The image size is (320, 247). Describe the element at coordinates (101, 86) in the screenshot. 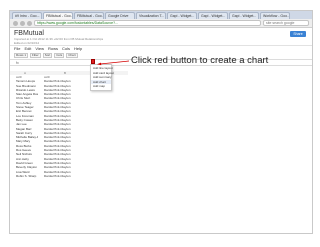

I see `menu-item-add-map: Add map` at that location.